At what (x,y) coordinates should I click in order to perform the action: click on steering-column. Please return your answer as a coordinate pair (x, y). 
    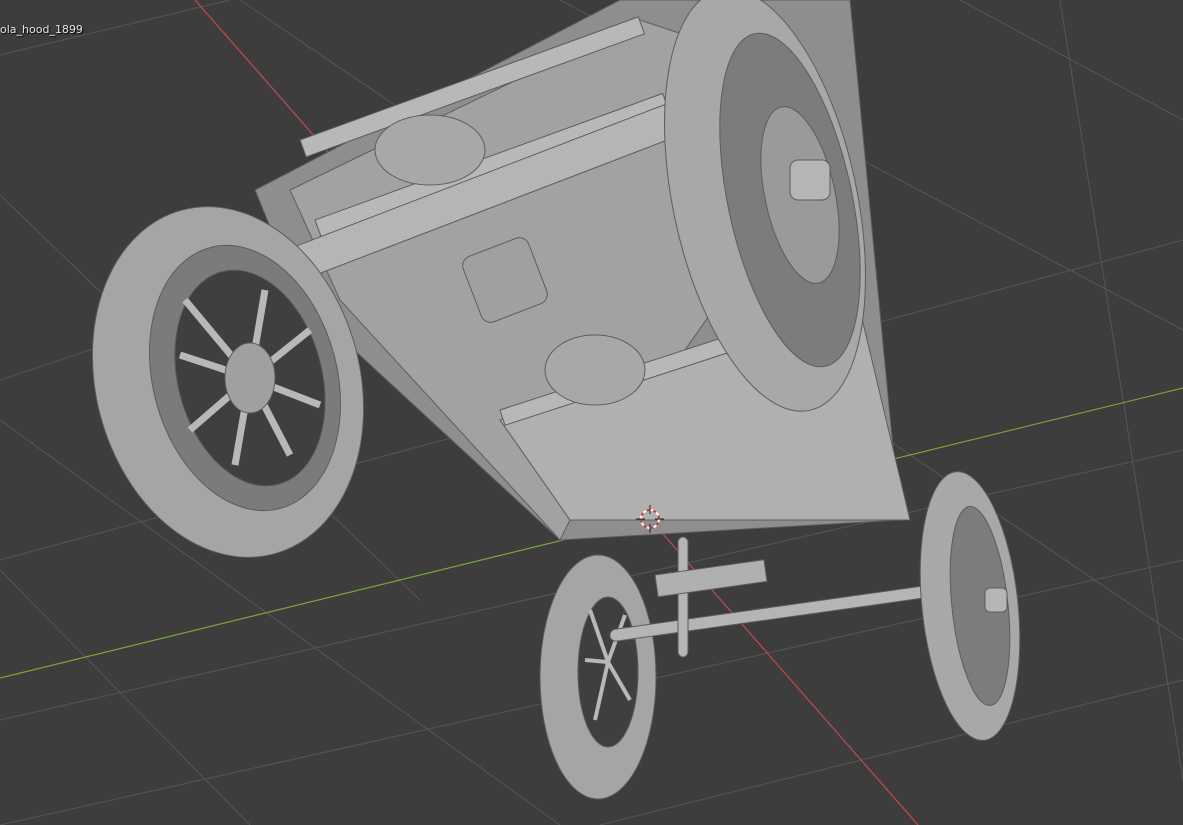
    Looking at the image, I should click on (683, 597).